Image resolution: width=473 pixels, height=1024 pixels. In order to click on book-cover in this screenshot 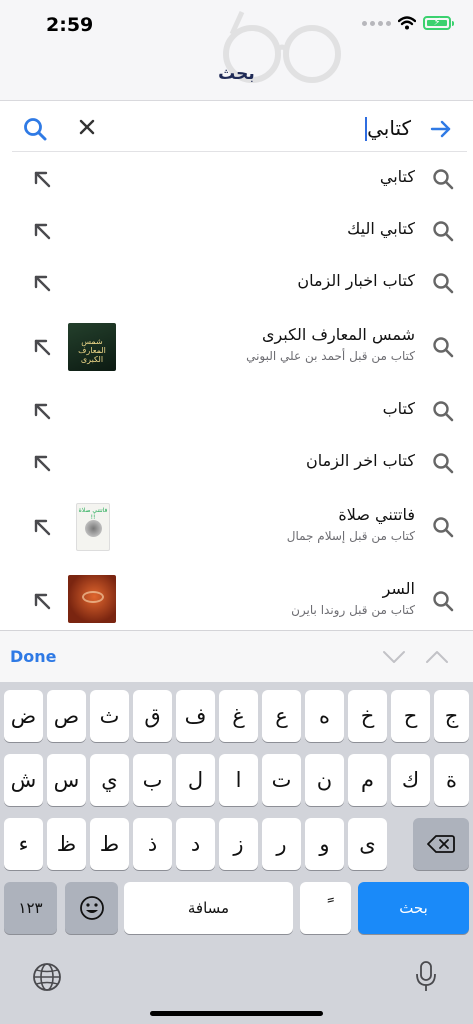, I will do `click(92, 599)`.